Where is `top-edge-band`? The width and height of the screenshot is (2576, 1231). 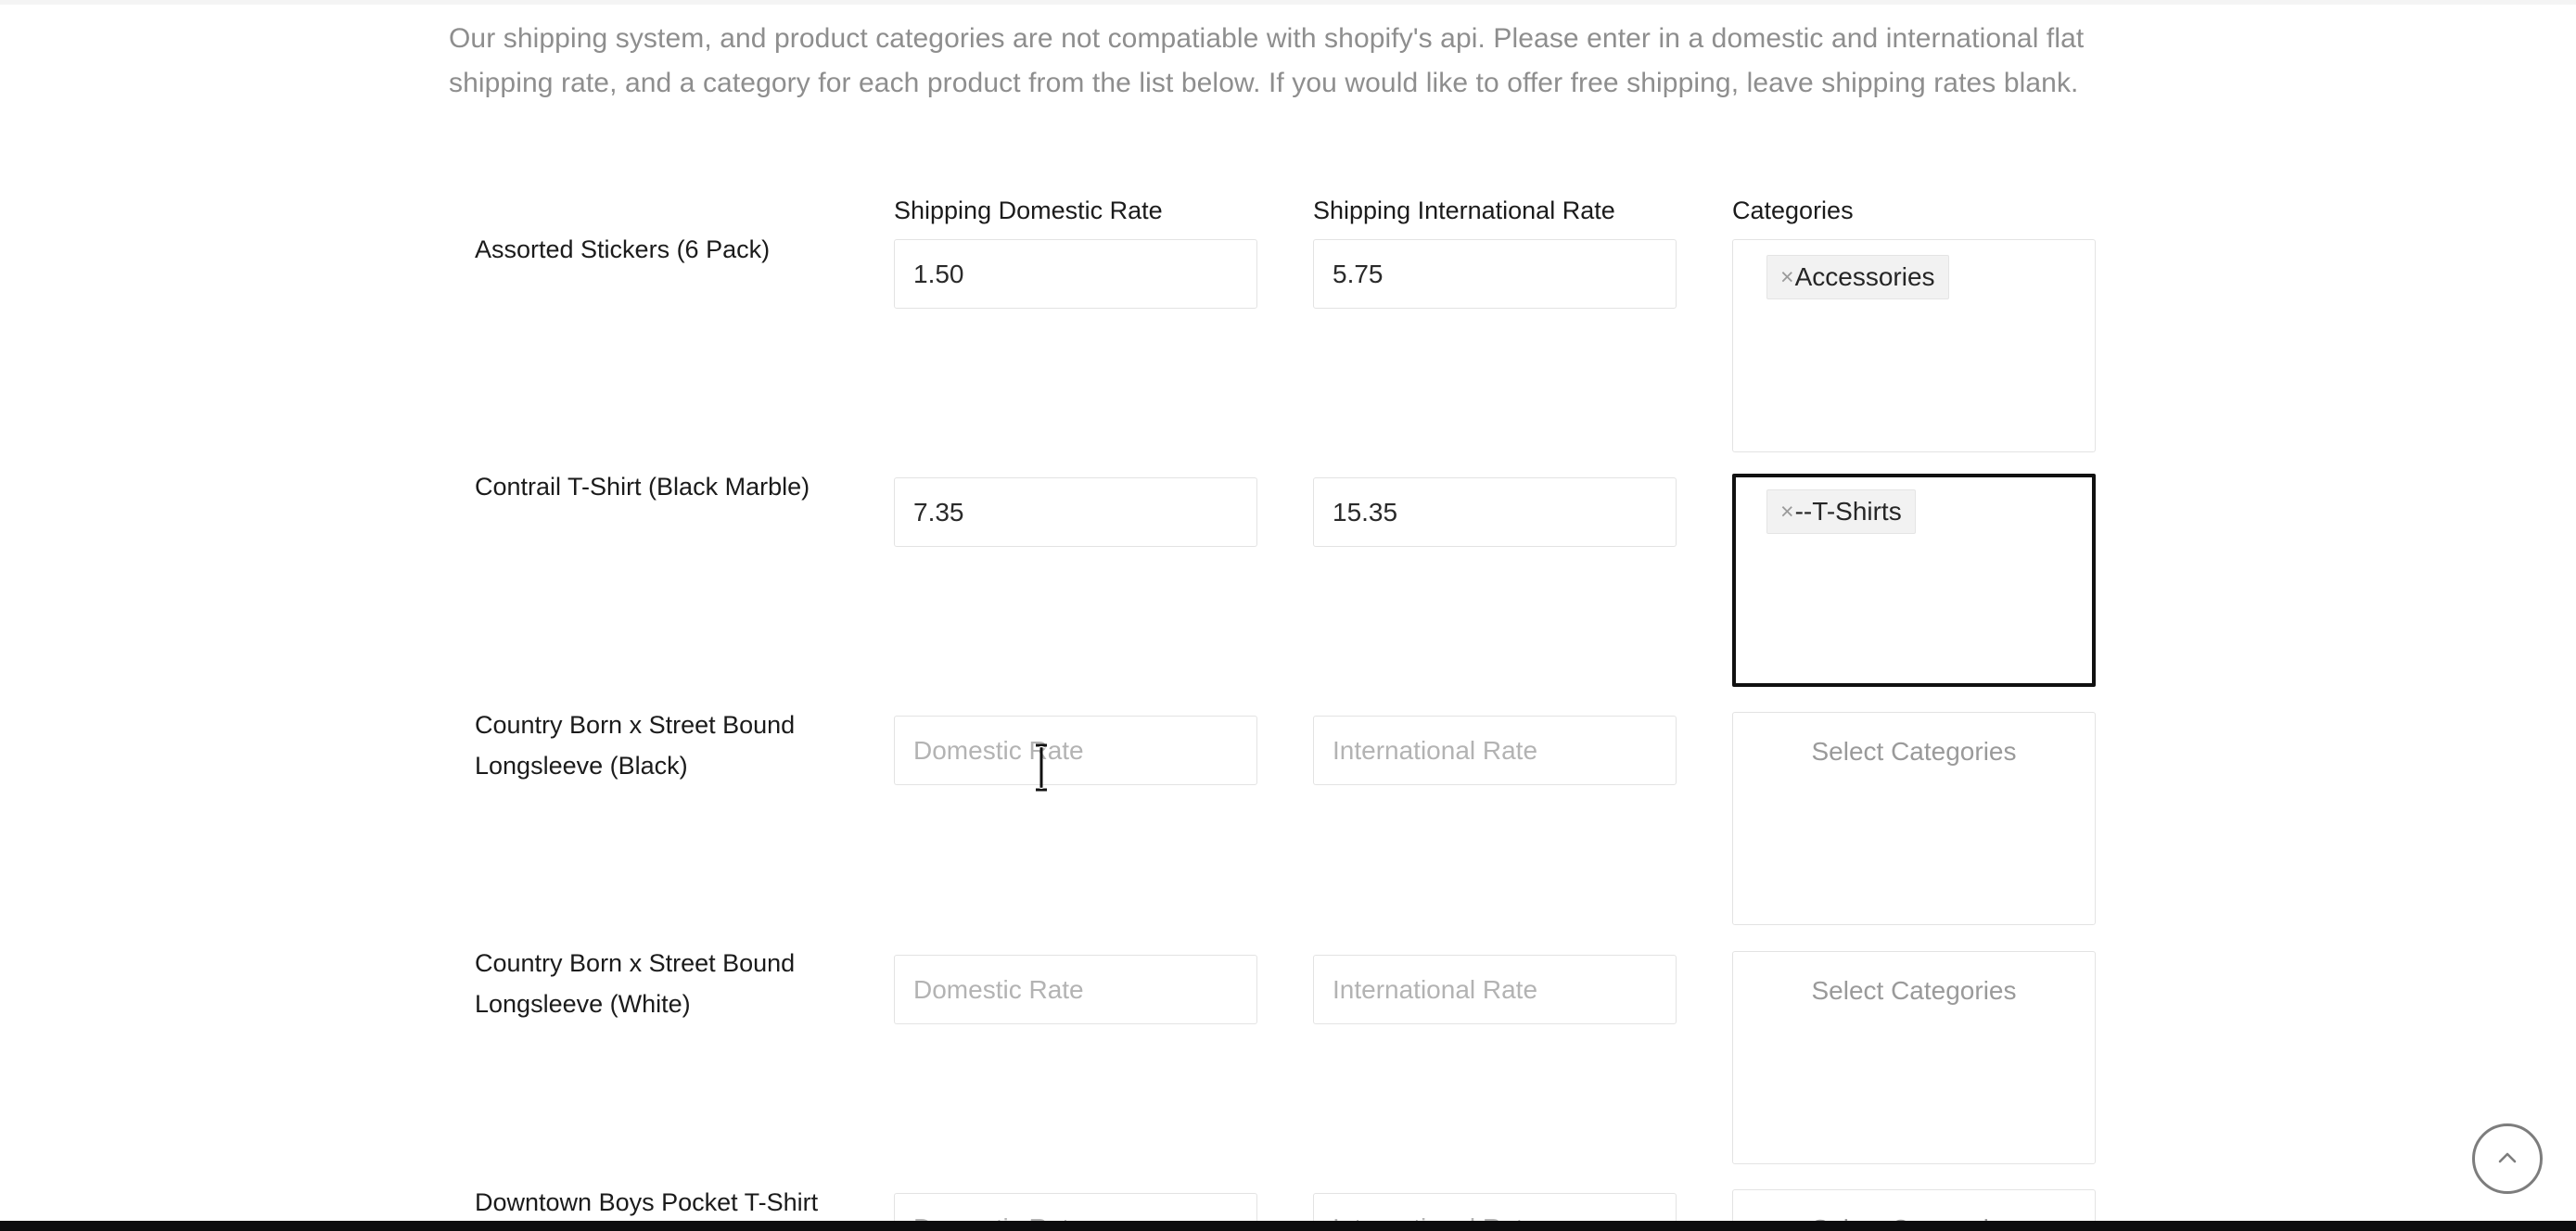
top-edge-band is located at coordinates (1288, 2).